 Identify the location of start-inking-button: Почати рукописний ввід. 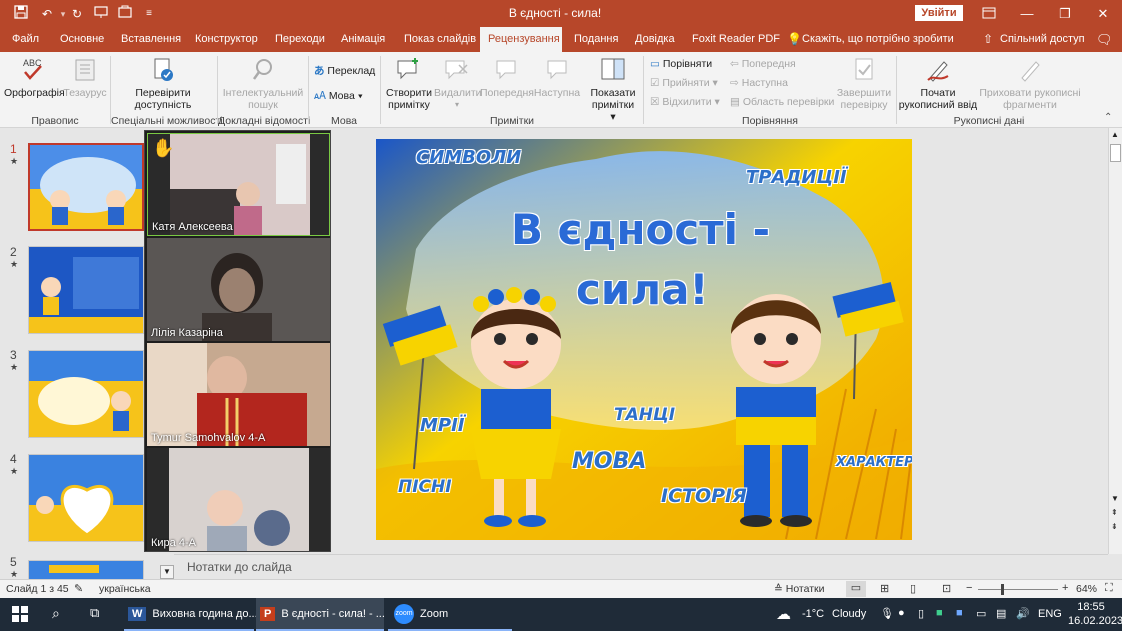
(938, 83).